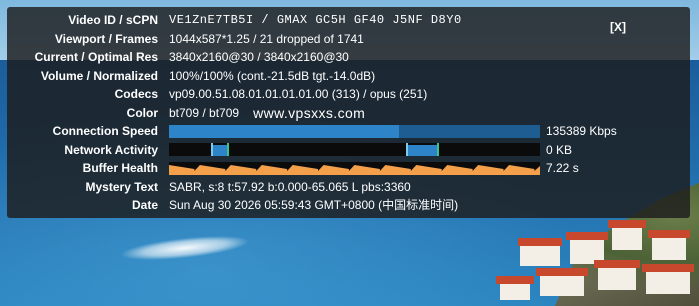  I want to click on network-activity-graph, so click(354, 150).